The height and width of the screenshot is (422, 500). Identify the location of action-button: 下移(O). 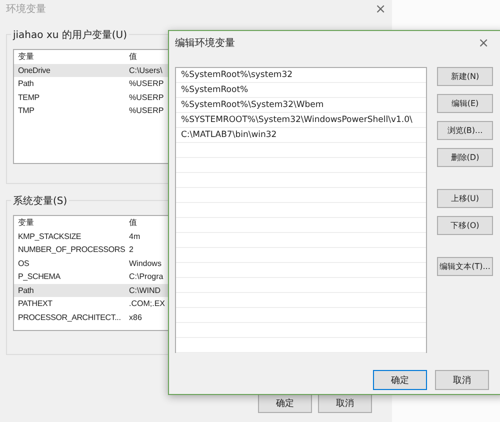
(465, 225).